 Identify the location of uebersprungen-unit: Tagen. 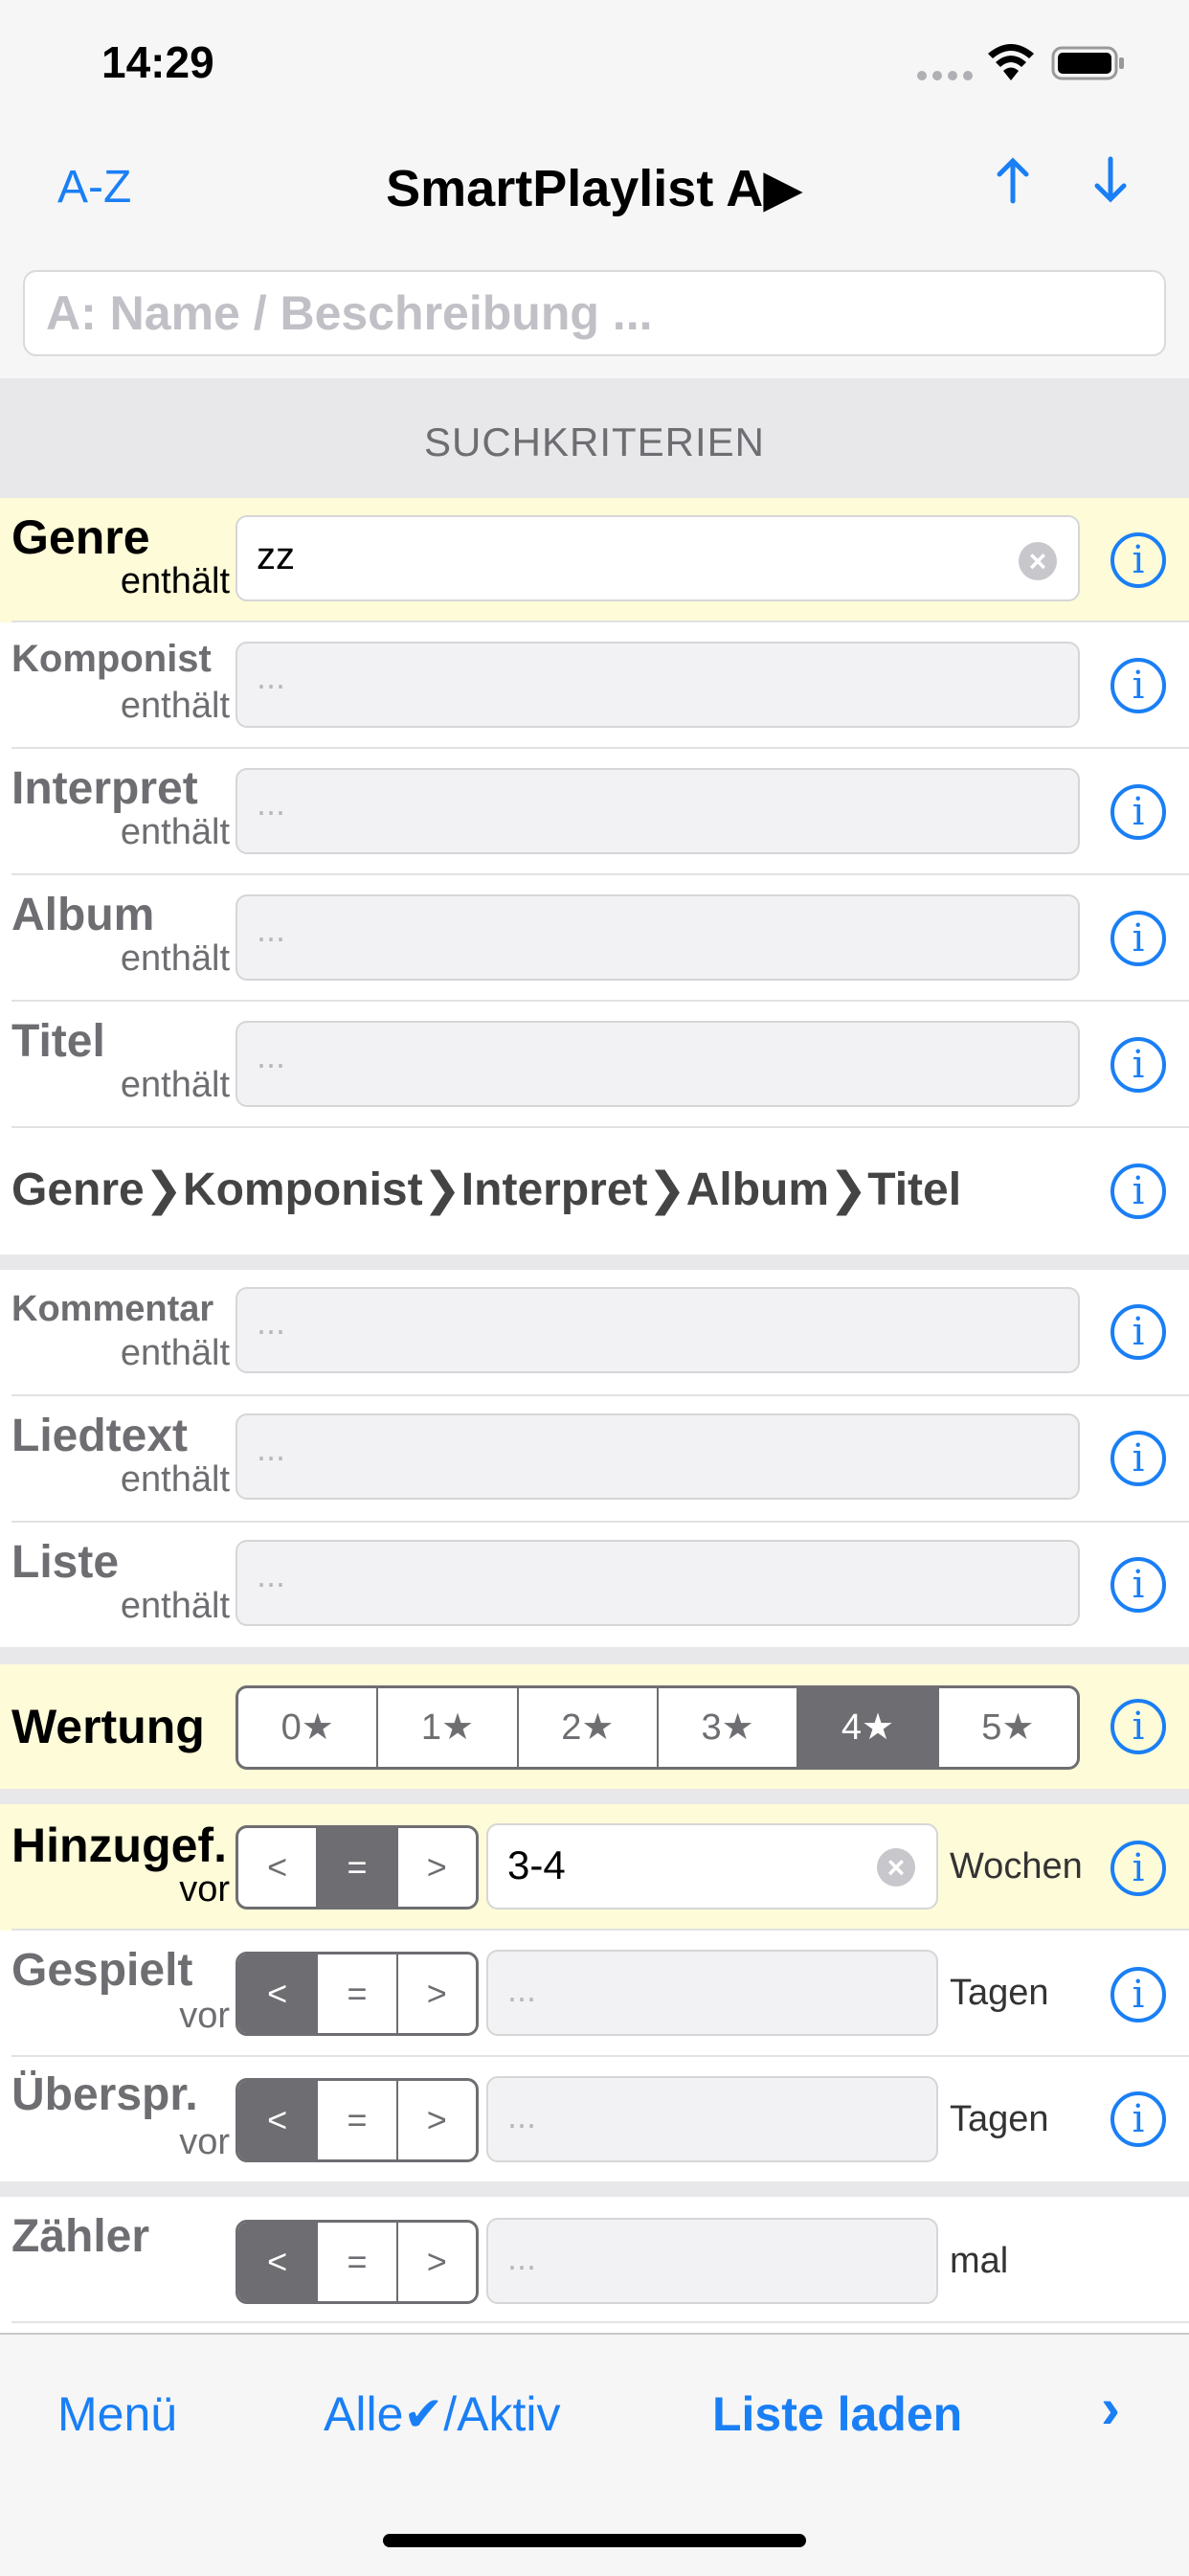
(999, 2119).